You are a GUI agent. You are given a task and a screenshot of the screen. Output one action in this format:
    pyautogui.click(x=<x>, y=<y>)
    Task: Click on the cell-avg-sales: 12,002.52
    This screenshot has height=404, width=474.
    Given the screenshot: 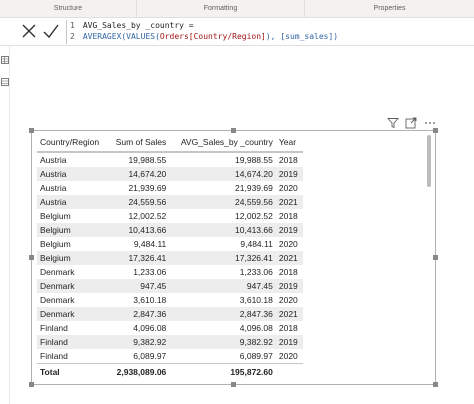 What is the action you would take?
    pyautogui.click(x=254, y=216)
    